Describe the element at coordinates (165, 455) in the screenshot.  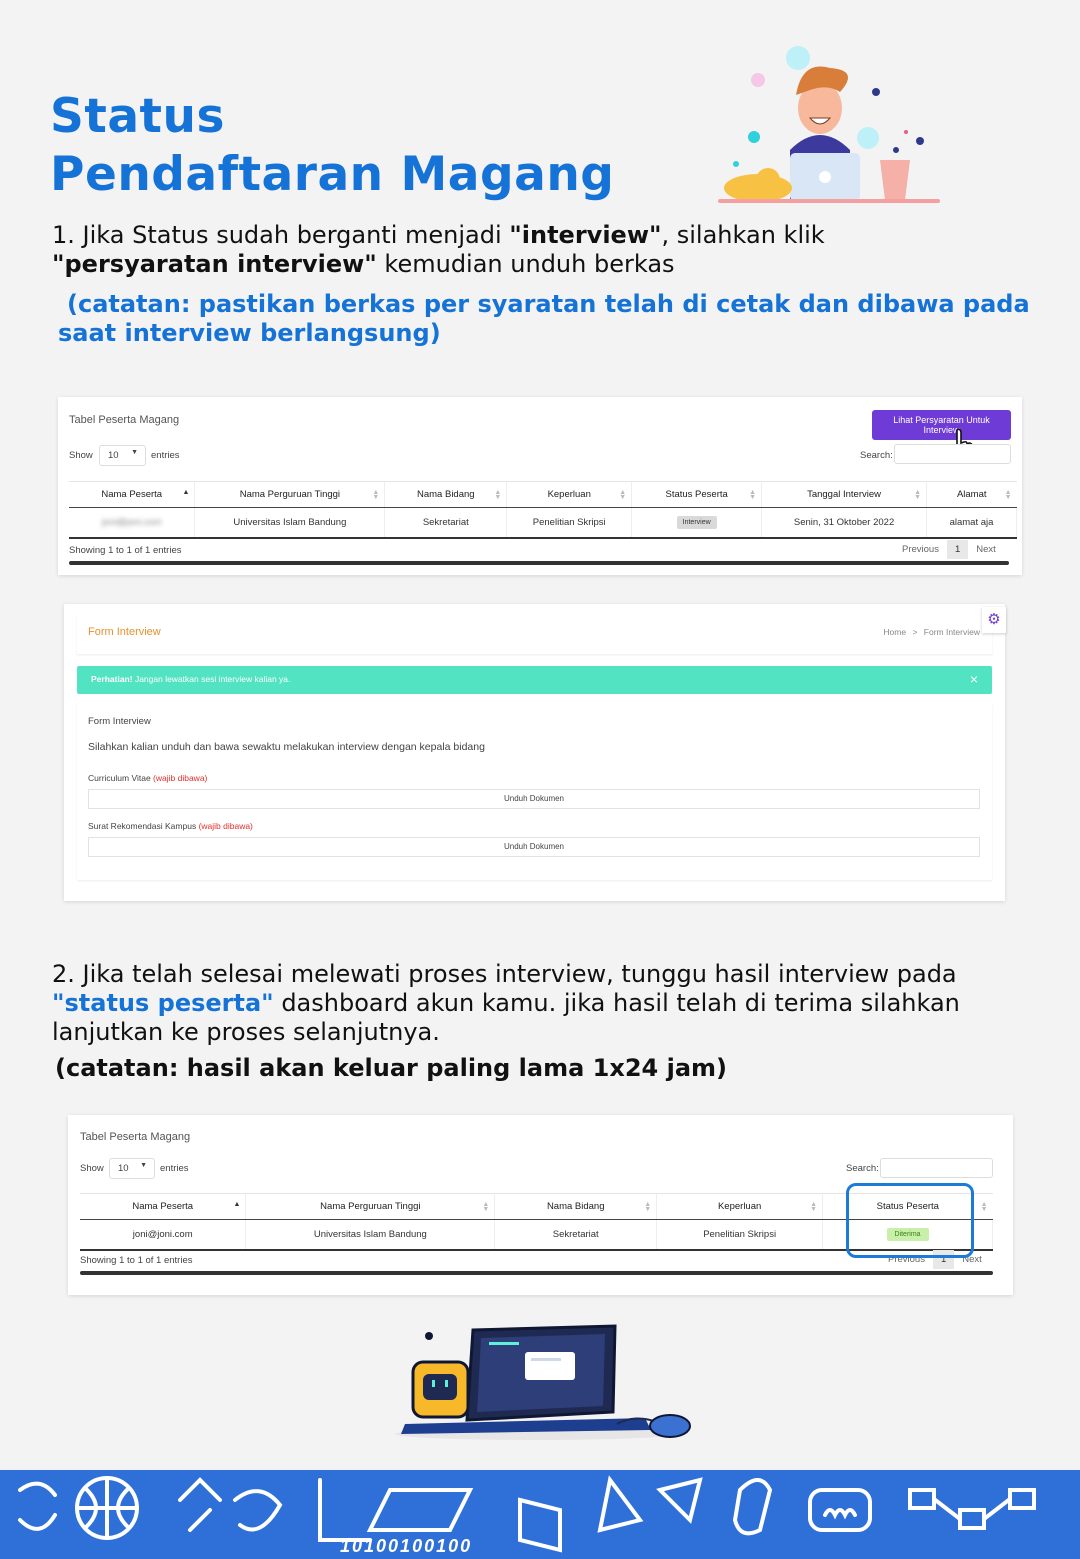
I see `table1-entries-label: entries` at that location.